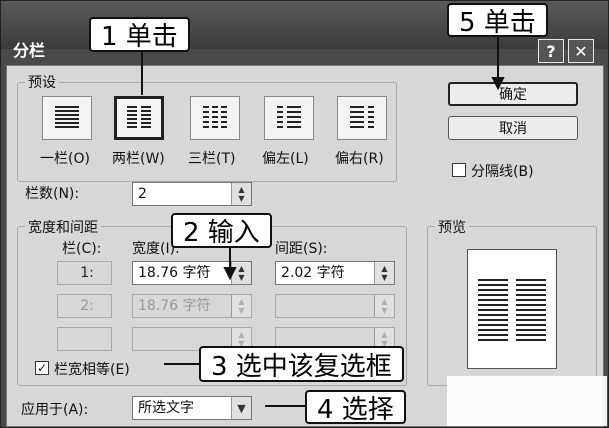 The width and height of the screenshot is (609, 428). What do you see at coordinates (497, 20) in the screenshot?
I see `callout-5: 5 单击` at bounding box center [497, 20].